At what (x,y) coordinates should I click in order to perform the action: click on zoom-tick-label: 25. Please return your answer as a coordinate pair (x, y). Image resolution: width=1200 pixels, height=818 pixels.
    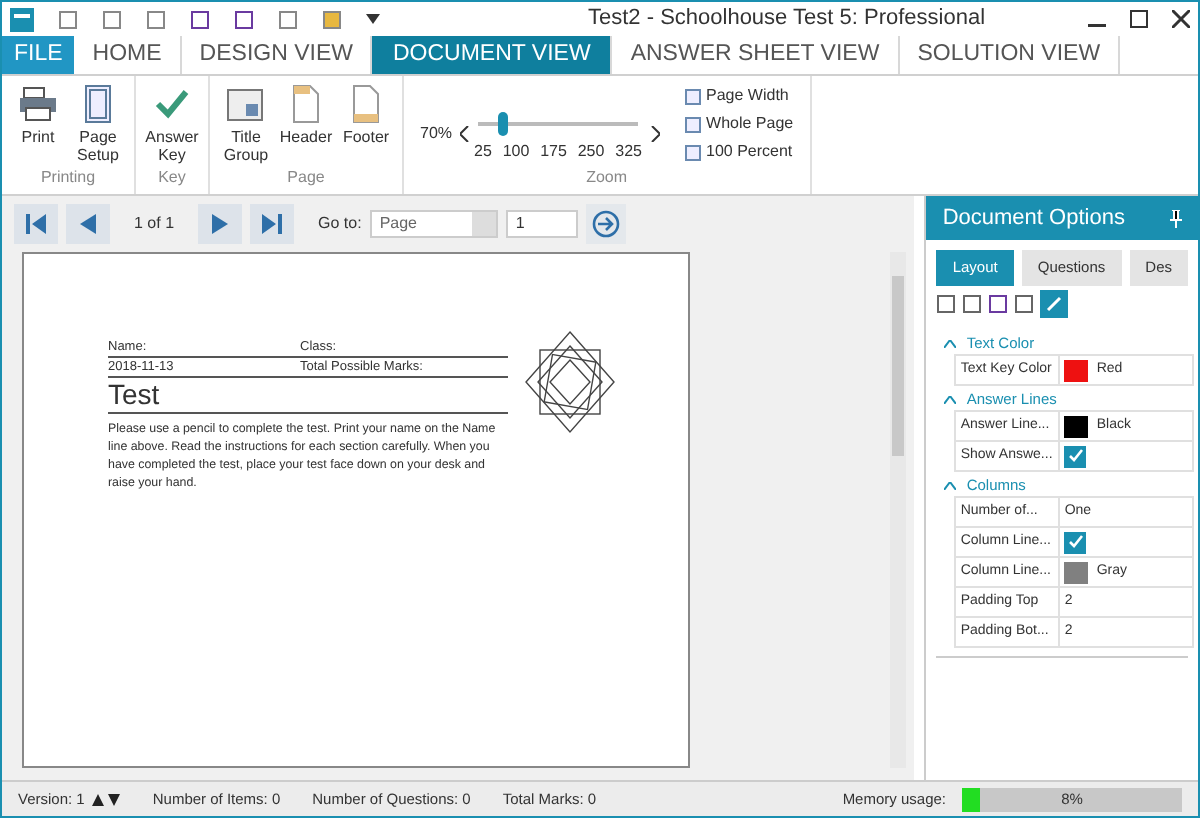
    Looking at the image, I should click on (483, 152).